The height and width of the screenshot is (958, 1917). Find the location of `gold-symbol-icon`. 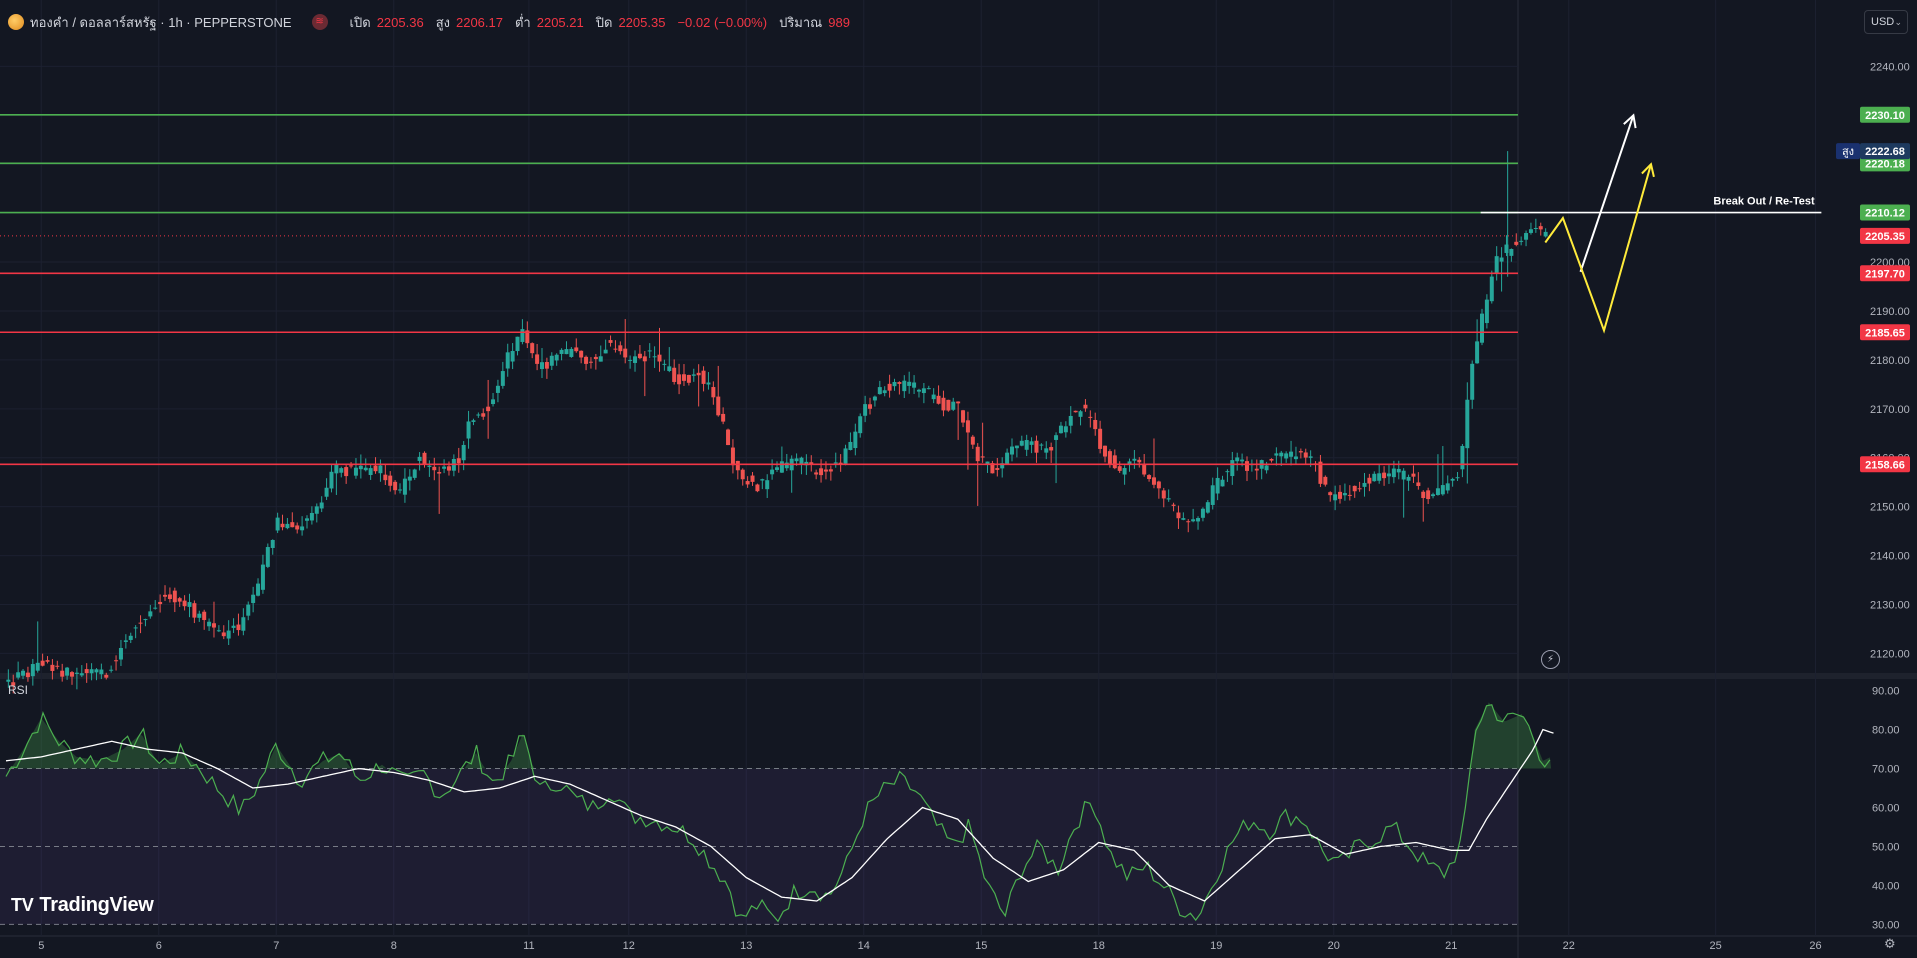

gold-symbol-icon is located at coordinates (16, 22).